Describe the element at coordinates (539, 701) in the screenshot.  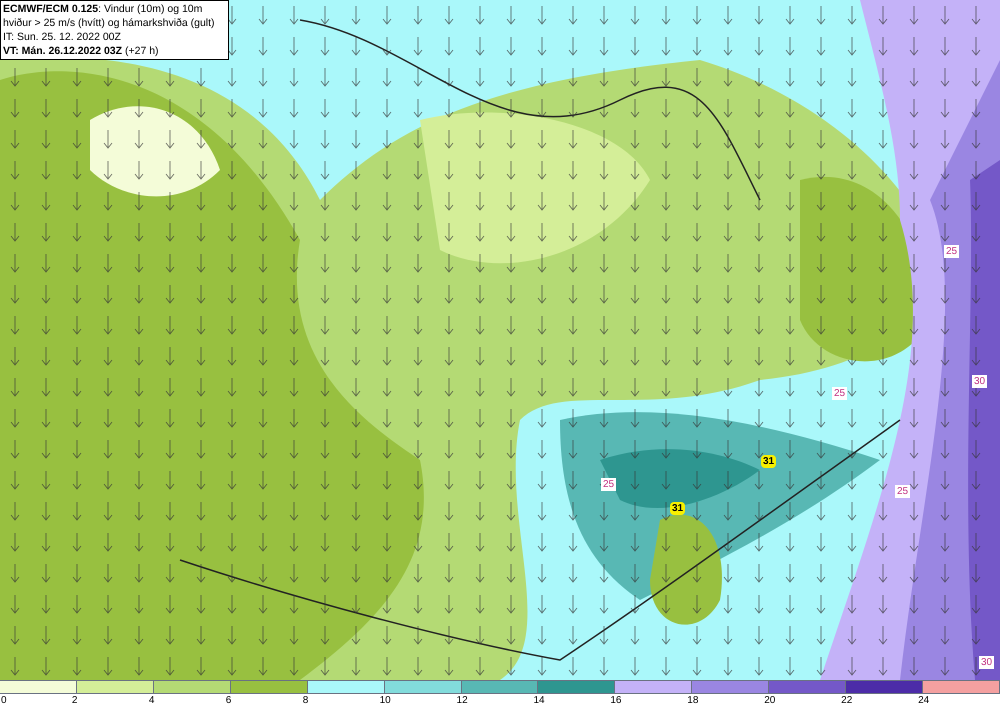
I see `legend-tick: 14` at that location.